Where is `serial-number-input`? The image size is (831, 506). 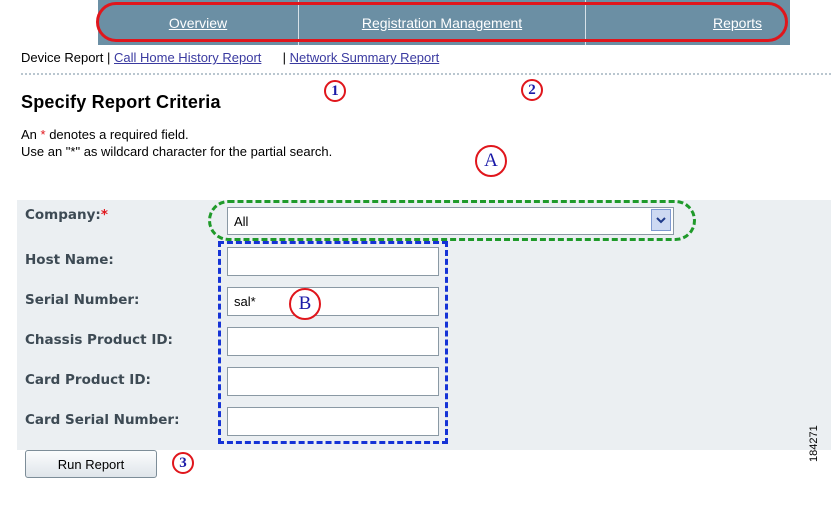
serial-number-input is located at coordinates (333, 301).